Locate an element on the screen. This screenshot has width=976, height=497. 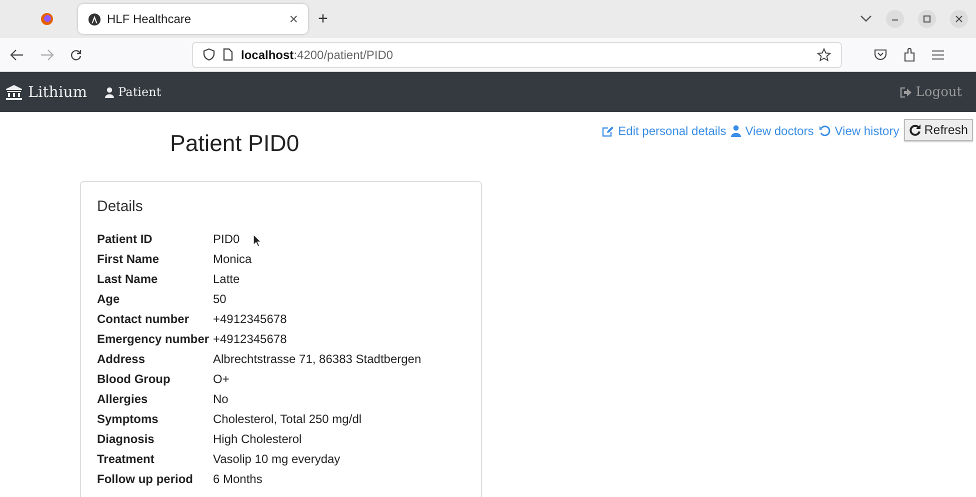
logout-link: Logout is located at coordinates (931, 92).